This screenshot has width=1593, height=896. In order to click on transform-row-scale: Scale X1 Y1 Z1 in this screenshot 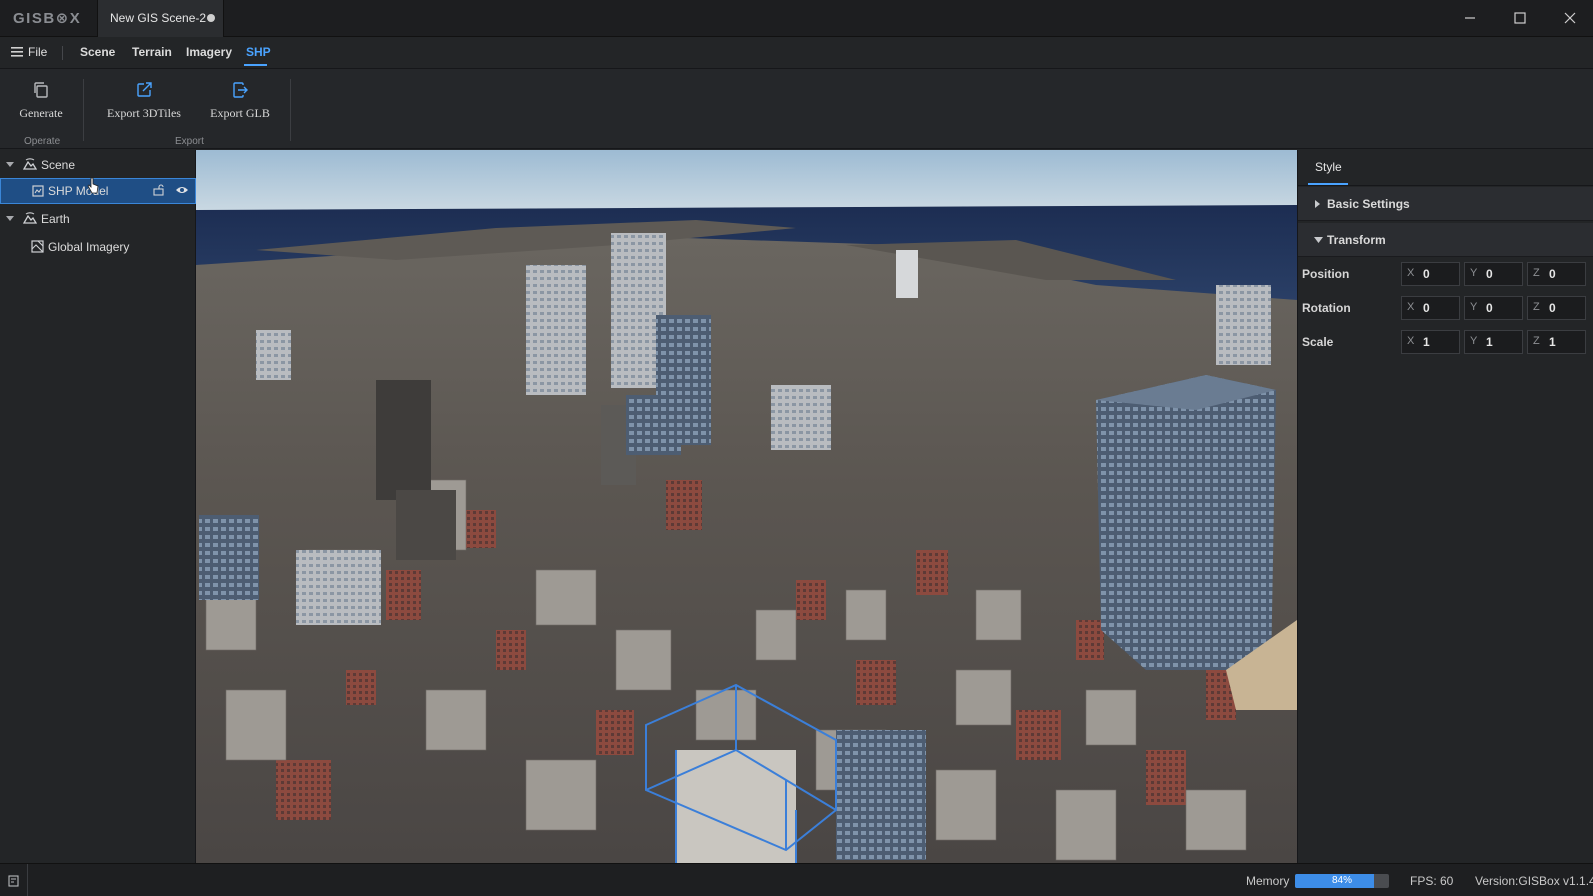, I will do `click(1445, 343)`.